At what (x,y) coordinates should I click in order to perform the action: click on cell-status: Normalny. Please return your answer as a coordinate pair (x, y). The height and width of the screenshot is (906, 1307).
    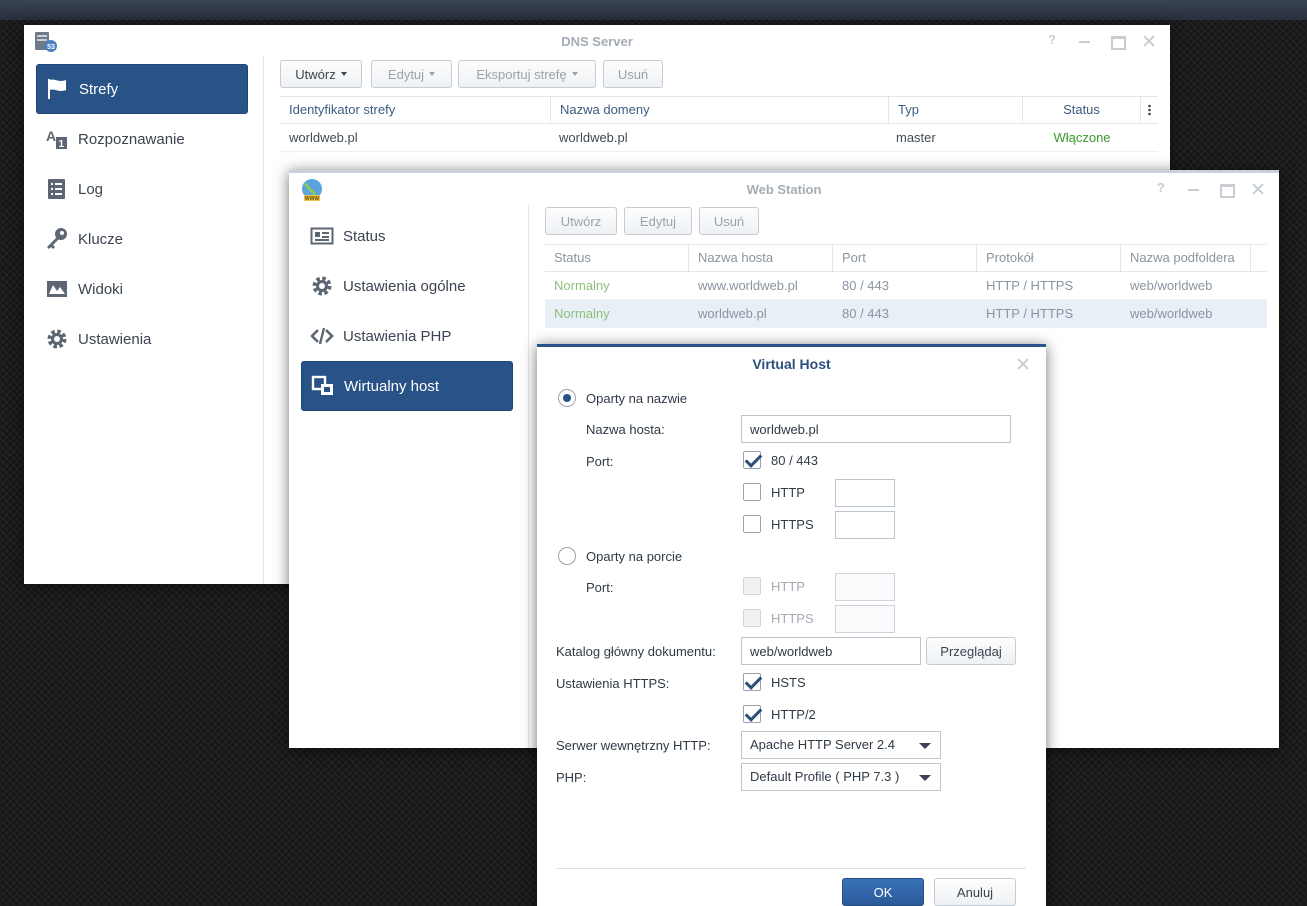
    Looking at the image, I should click on (582, 313).